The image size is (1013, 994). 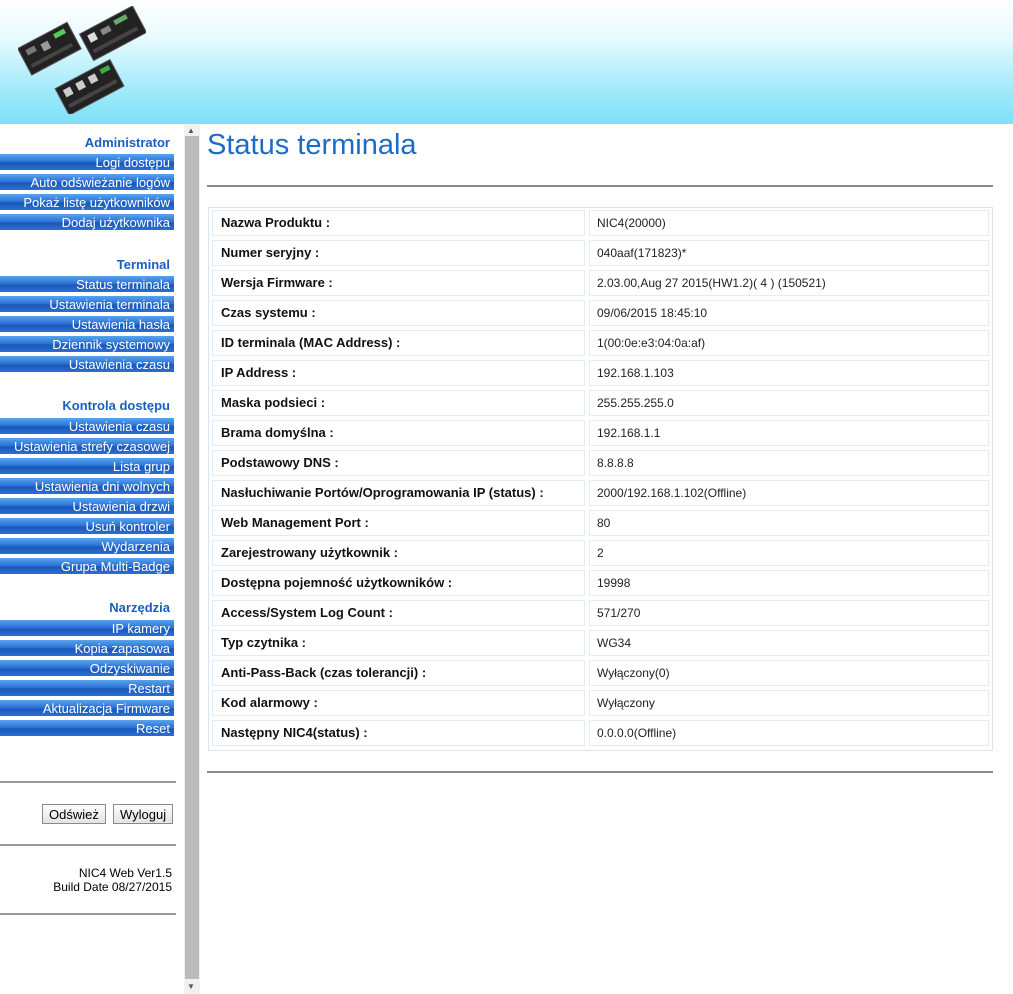 What do you see at coordinates (789, 583) in the screenshot?
I see `row-value: 19998` at bounding box center [789, 583].